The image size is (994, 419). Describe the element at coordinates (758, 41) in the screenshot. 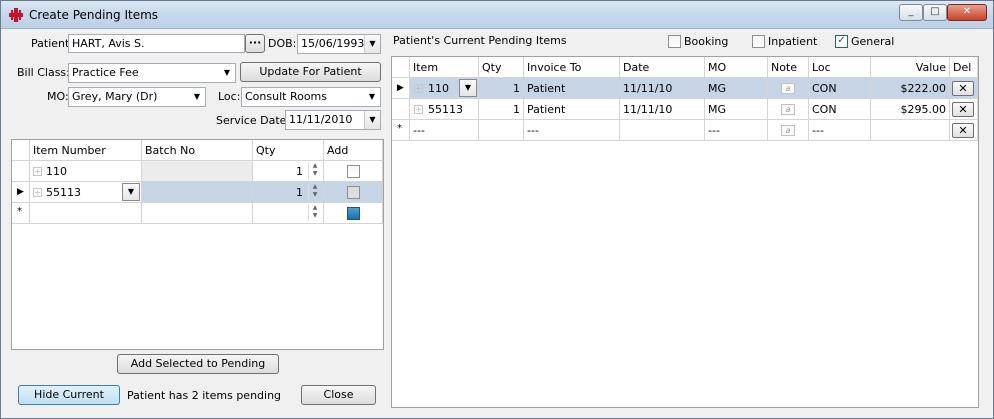

I see `inpatient-checkbox` at that location.